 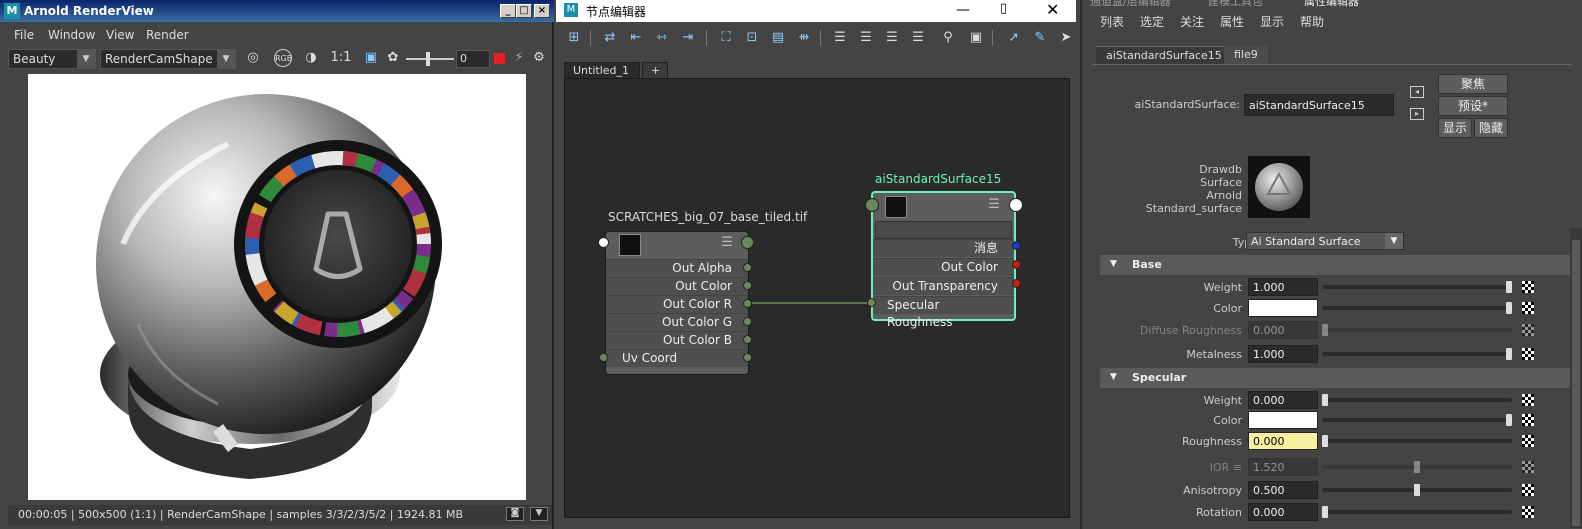 I want to click on specular-roughness-in-port, so click(x=871, y=302).